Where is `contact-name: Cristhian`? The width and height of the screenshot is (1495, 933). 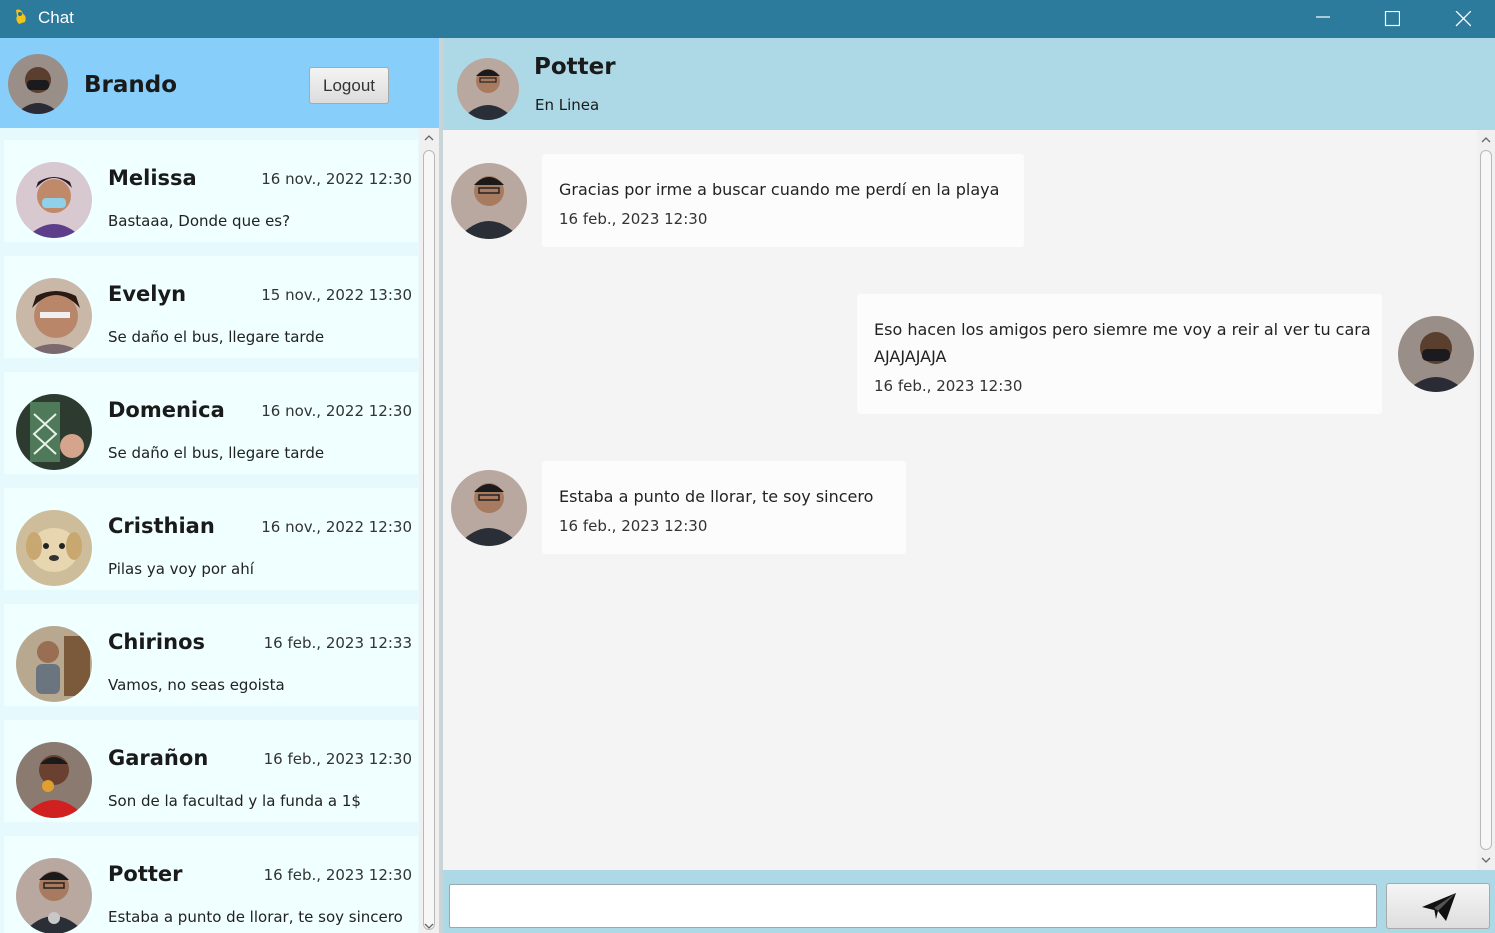
contact-name: Cristhian is located at coordinates (161, 526).